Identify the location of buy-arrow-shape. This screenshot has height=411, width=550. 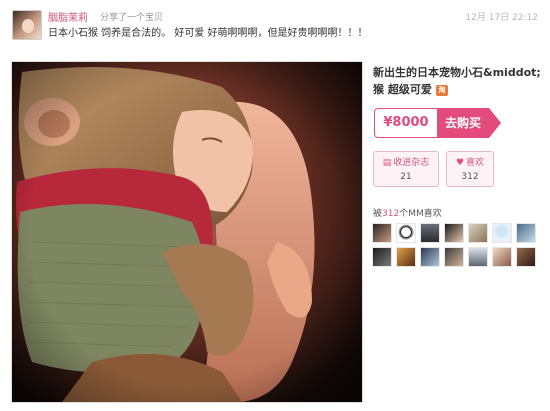
(495, 123).